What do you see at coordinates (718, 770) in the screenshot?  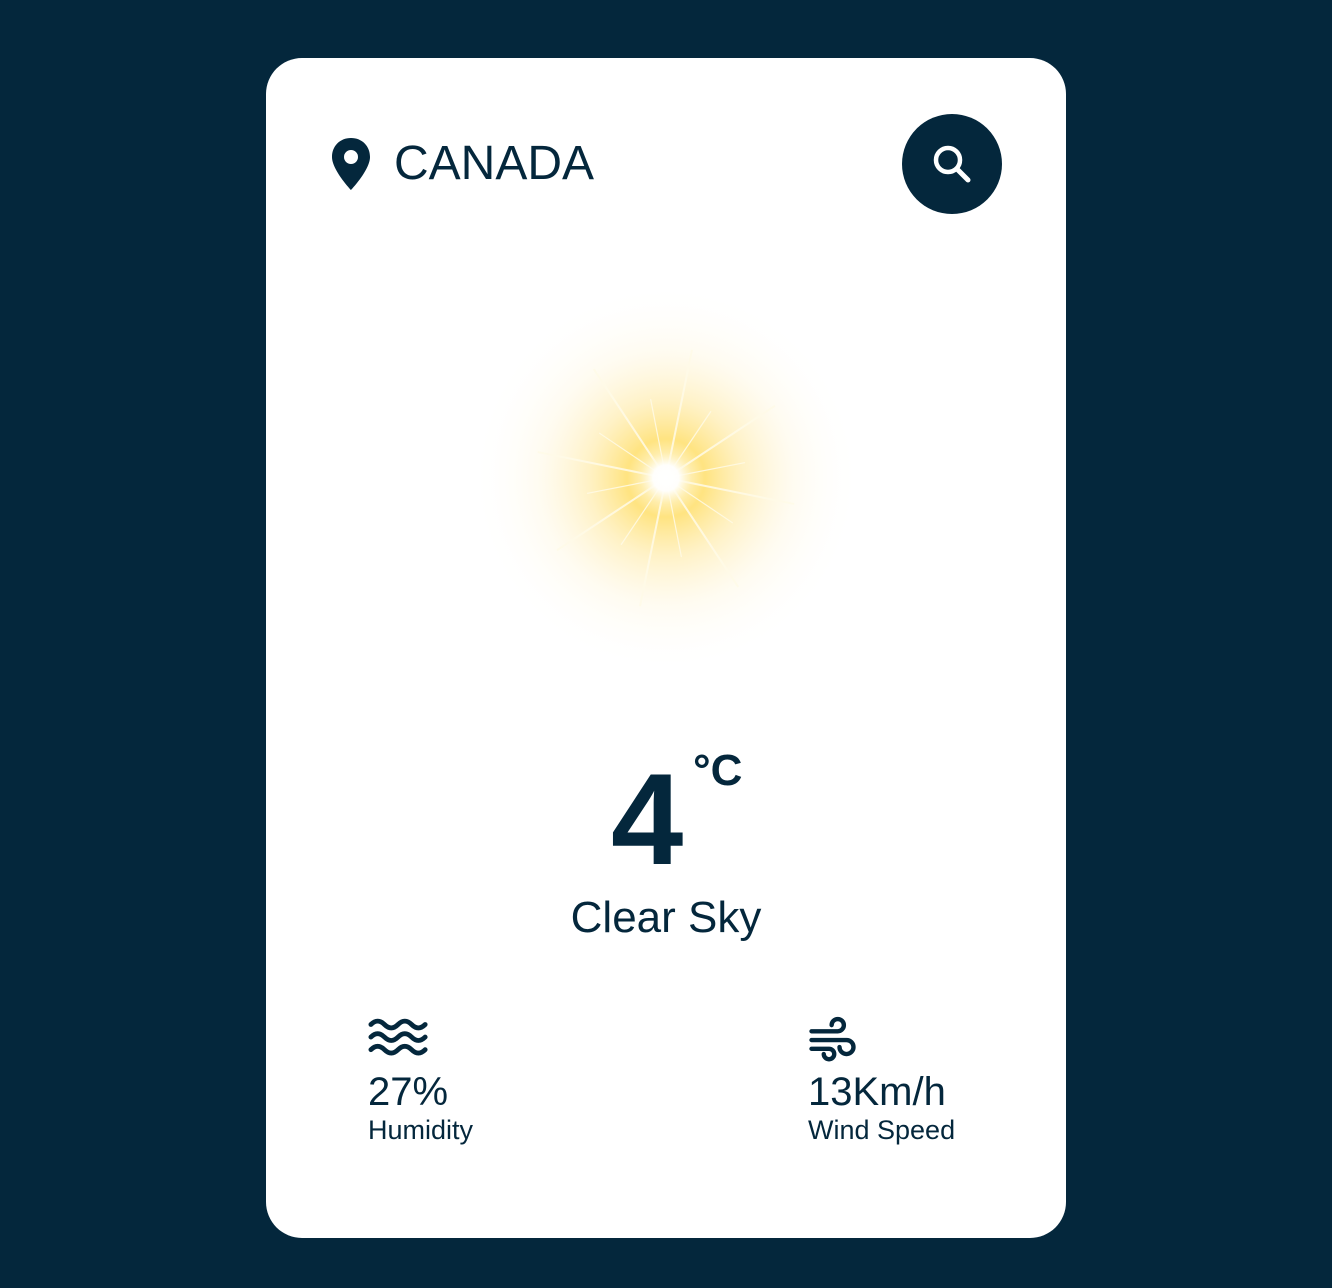 I see `temperature-unit: °C` at bounding box center [718, 770].